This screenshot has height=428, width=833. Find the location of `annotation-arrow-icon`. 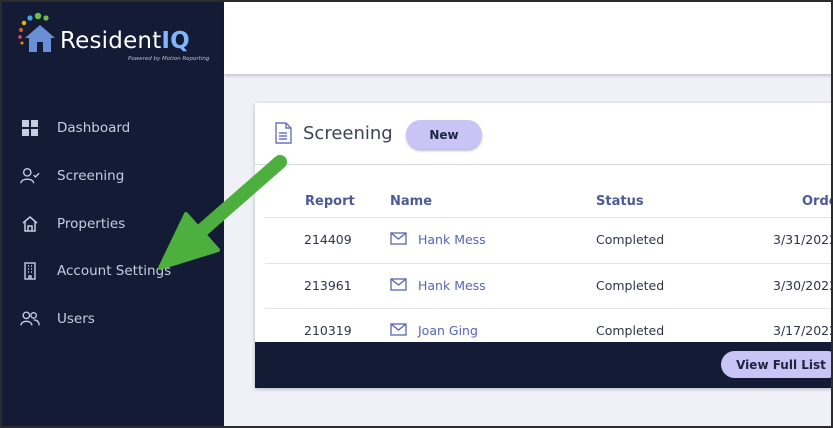

annotation-arrow-icon is located at coordinates (222, 212).